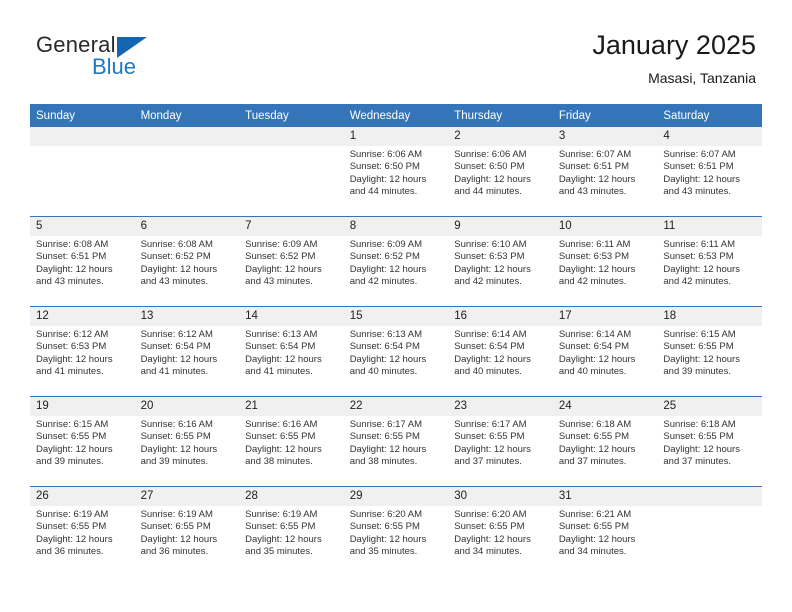 The image size is (792, 612). What do you see at coordinates (595, 424) in the screenshot?
I see `sunrise-text: Sunrise: 6:18 AM` at bounding box center [595, 424].